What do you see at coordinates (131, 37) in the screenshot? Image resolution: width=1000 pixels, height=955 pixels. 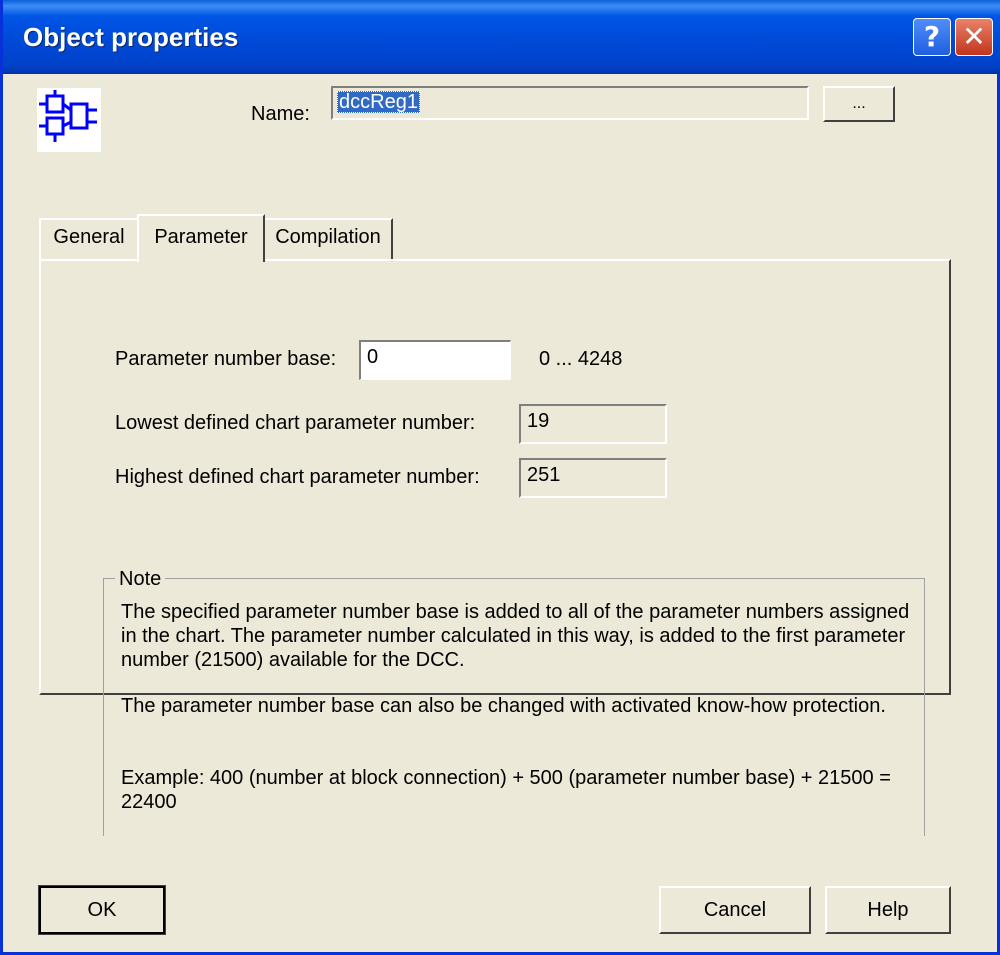 I see `window-title: Object properties` at bounding box center [131, 37].